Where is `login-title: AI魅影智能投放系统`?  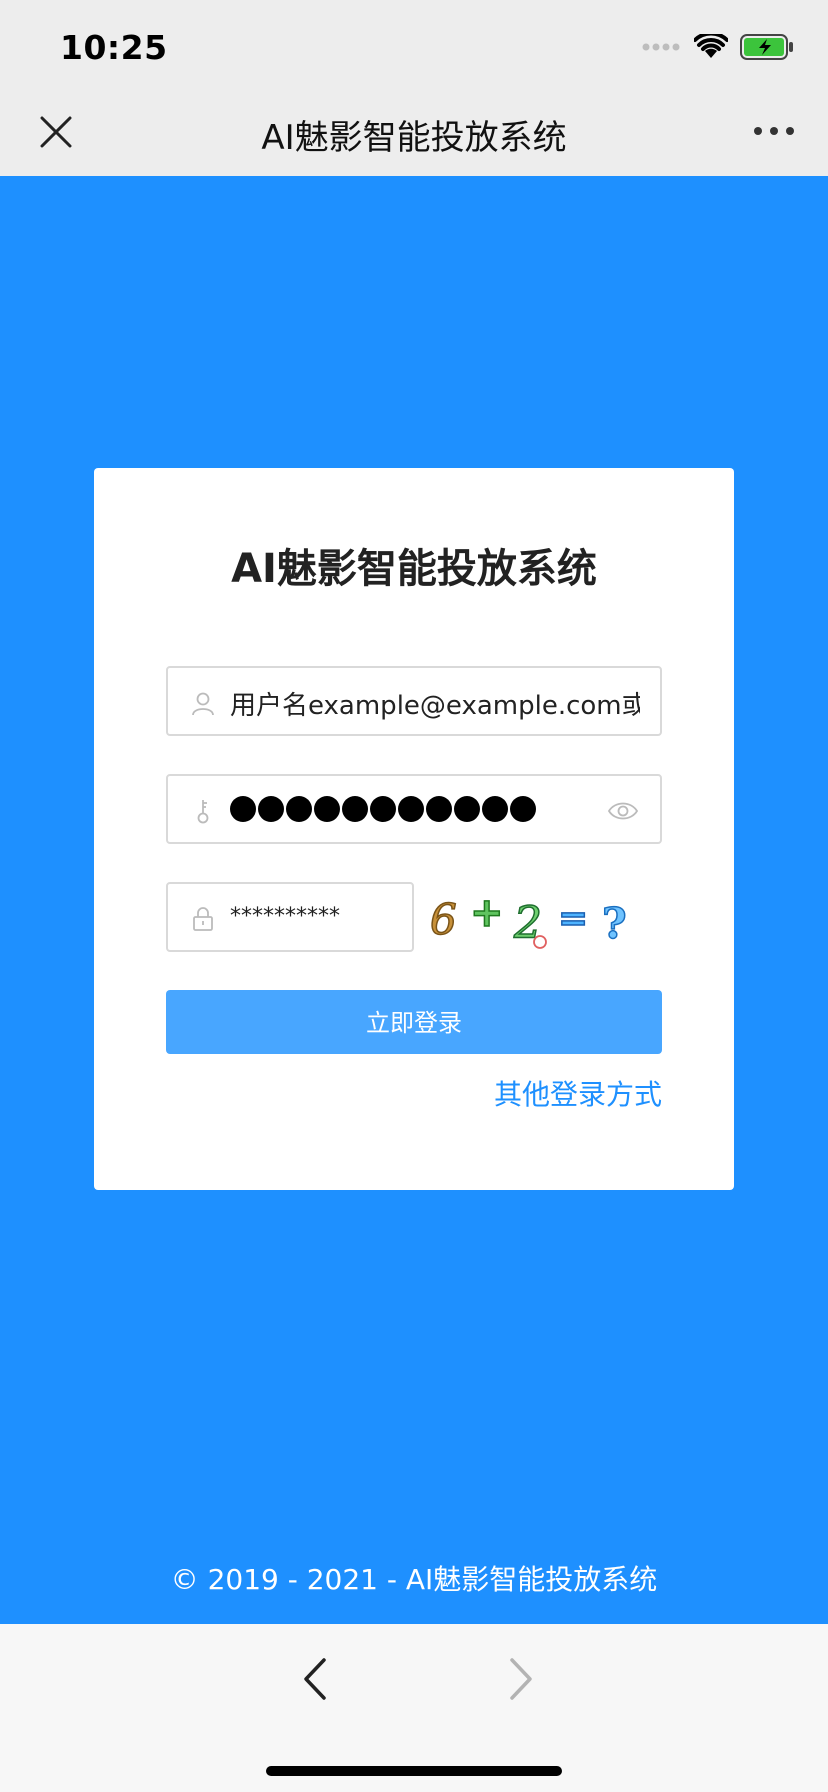 login-title: AI魅影智能投放系统 is located at coordinates (414, 569).